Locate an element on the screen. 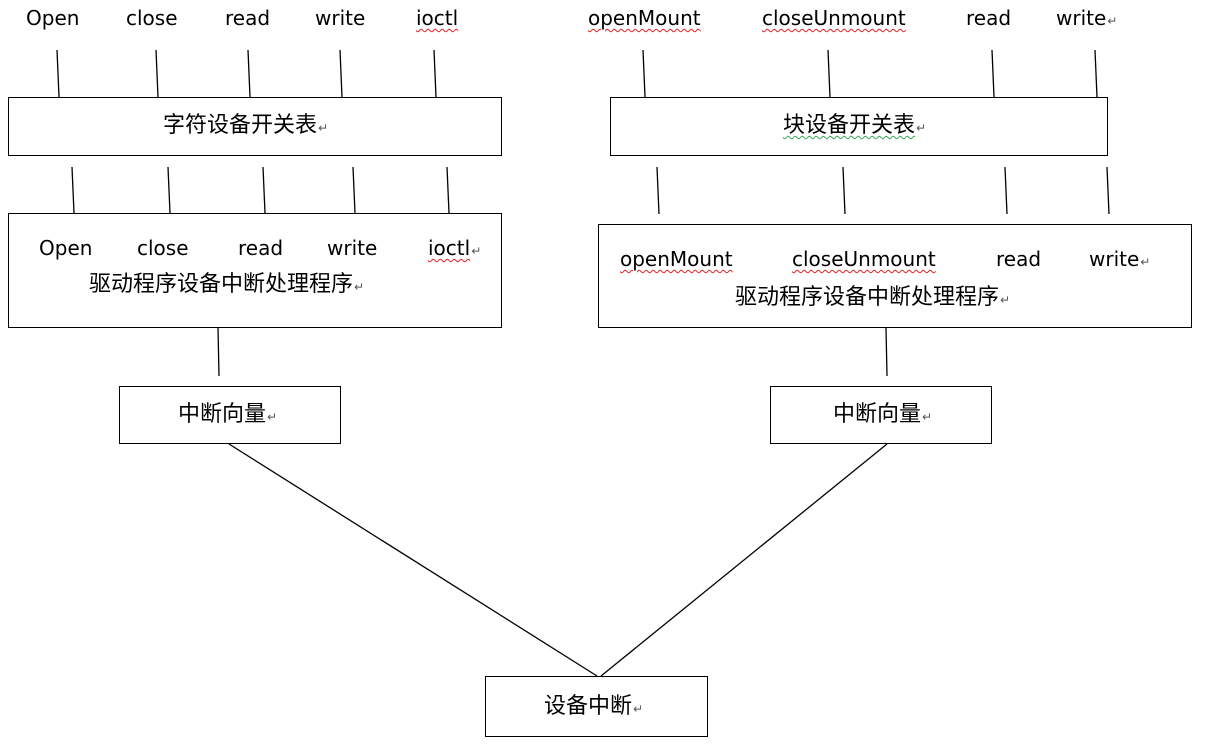  char-driver-title-text: 驱动程序设备中断处理程序 is located at coordinates (221, 284).